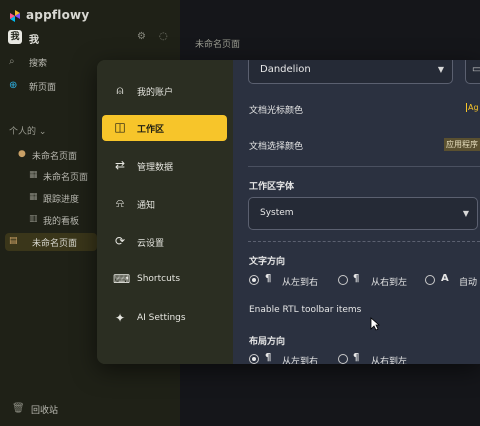  I want to click on nav-label: 通知, so click(146, 206).